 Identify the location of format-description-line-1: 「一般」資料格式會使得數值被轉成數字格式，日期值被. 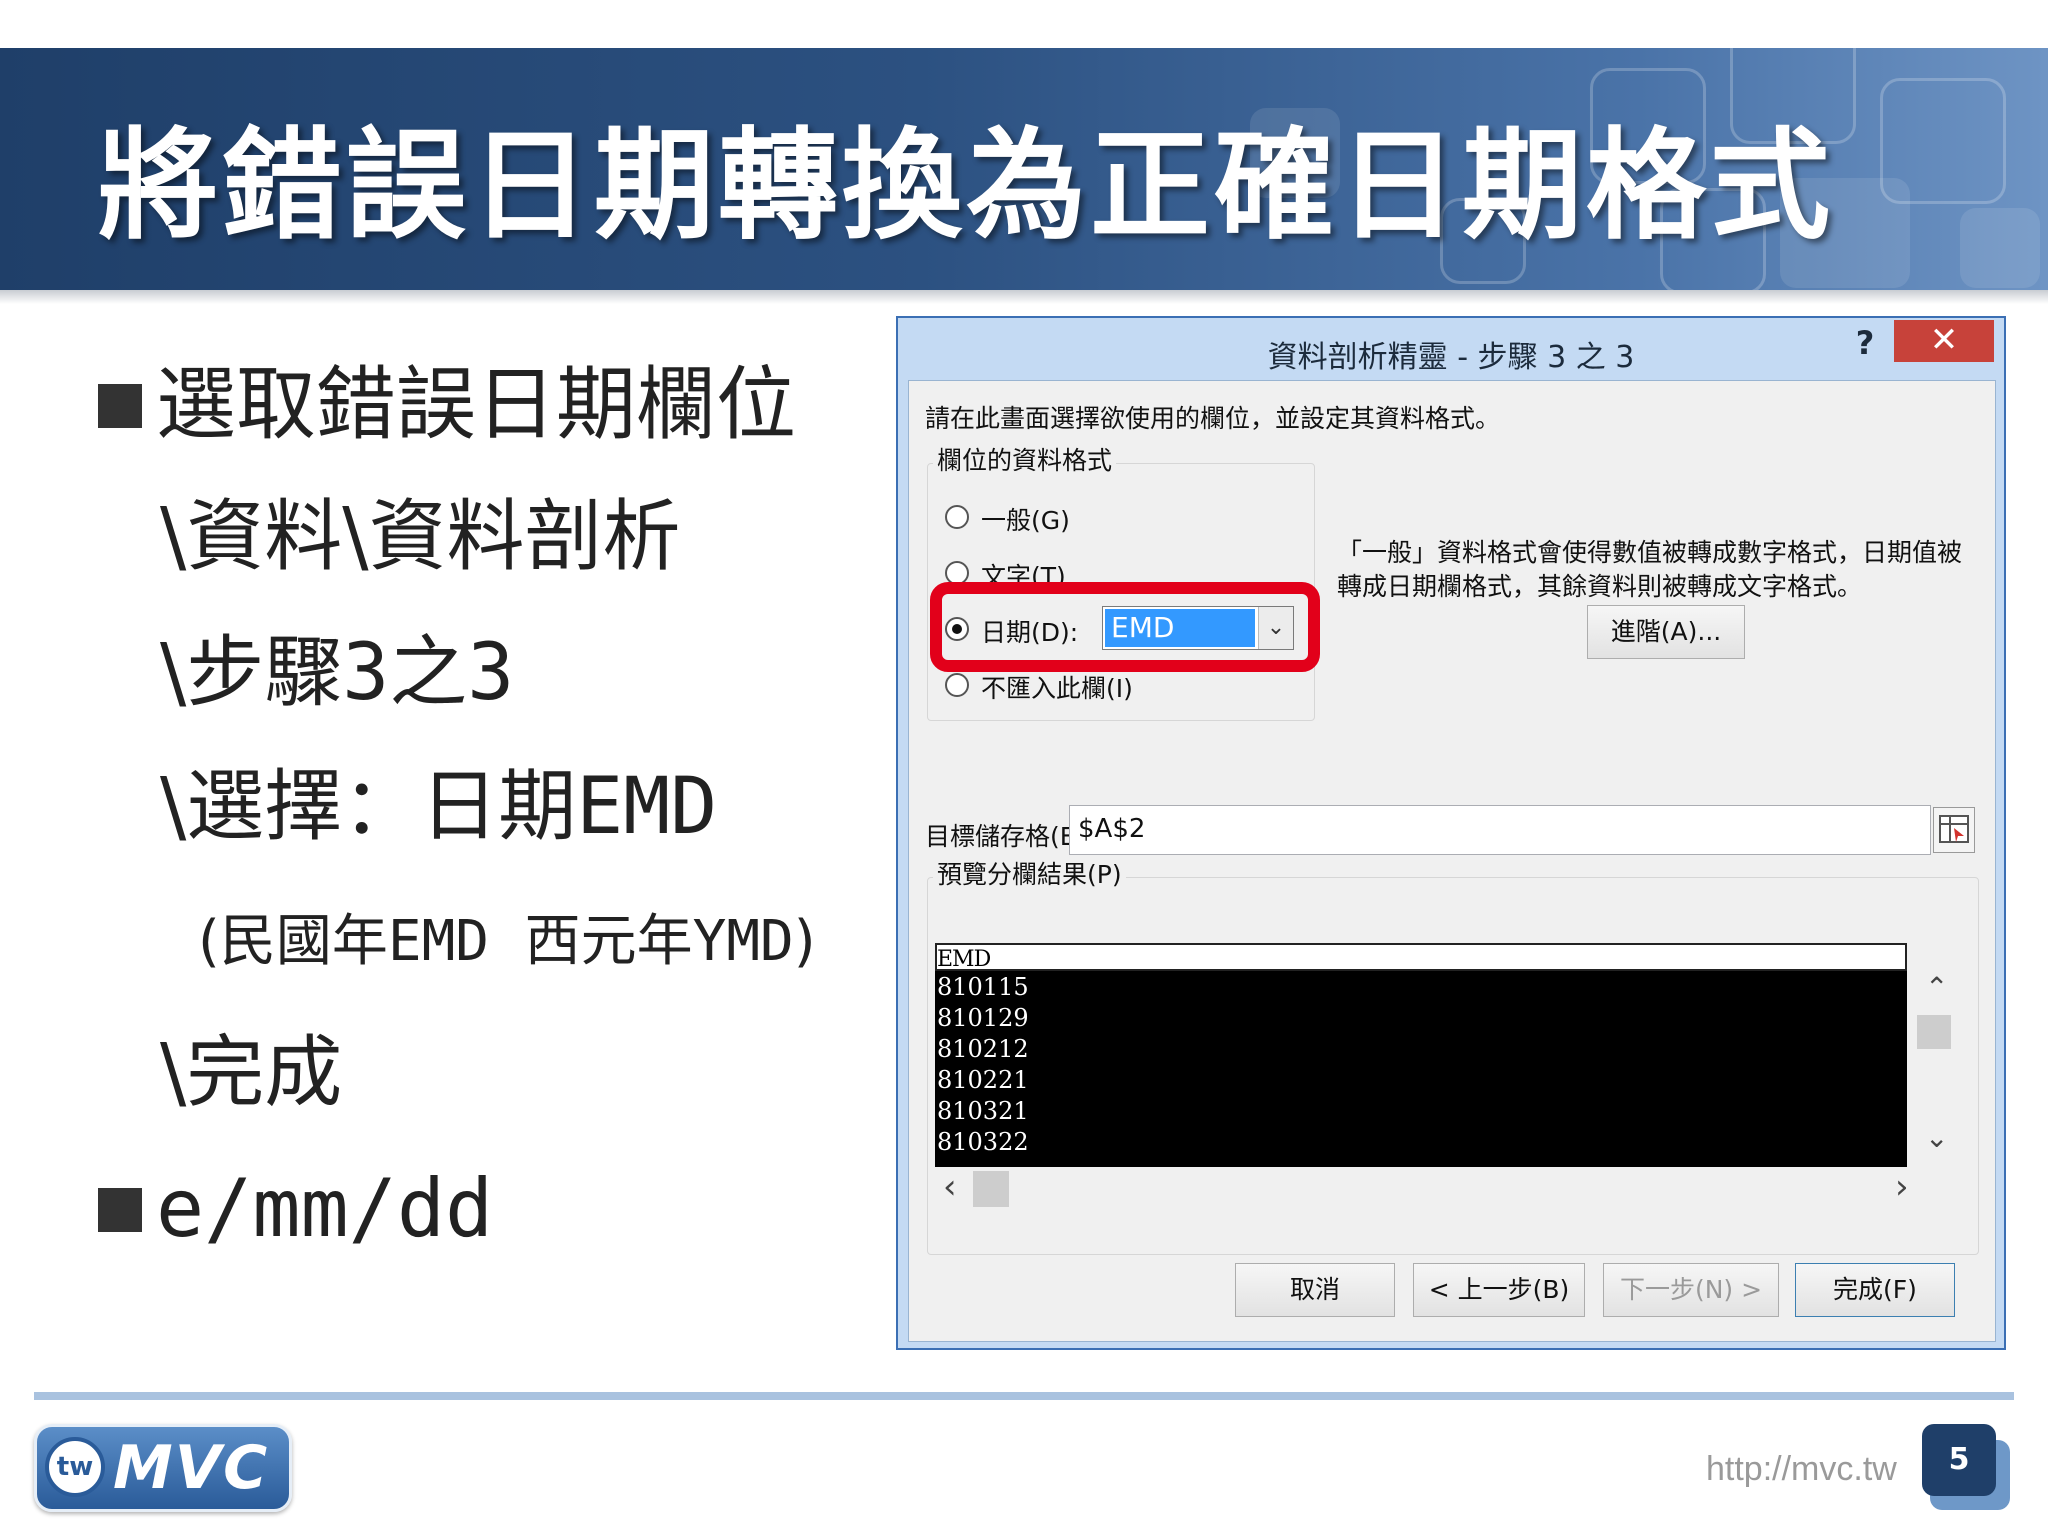
(1650, 552).